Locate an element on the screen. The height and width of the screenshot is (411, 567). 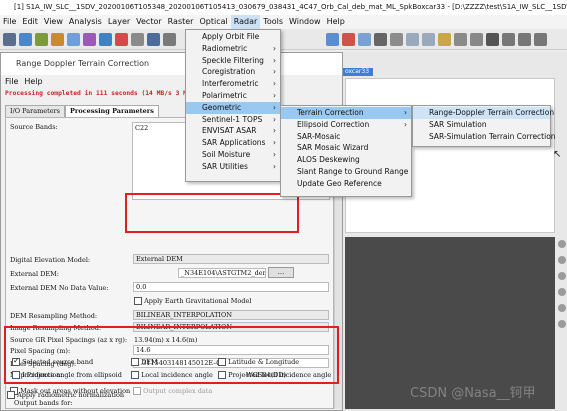
dialog-menu-help: Help is located at coordinates (33, 81).